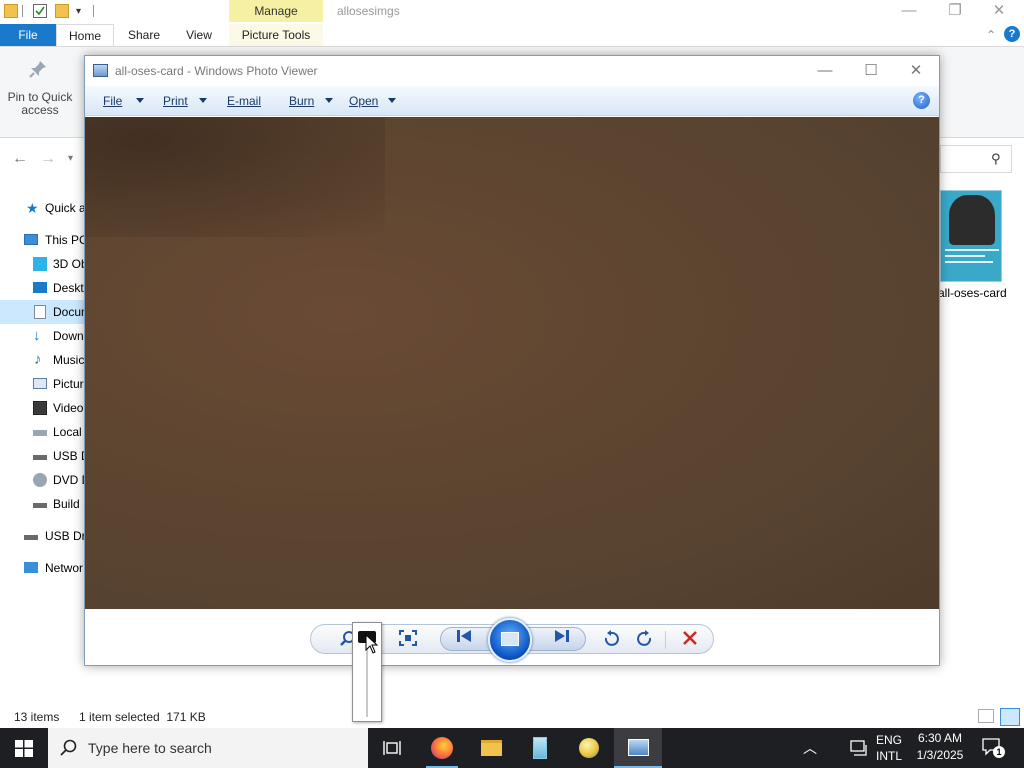  I want to click on tab-picture-tools: Picture Tools, so click(276, 35).